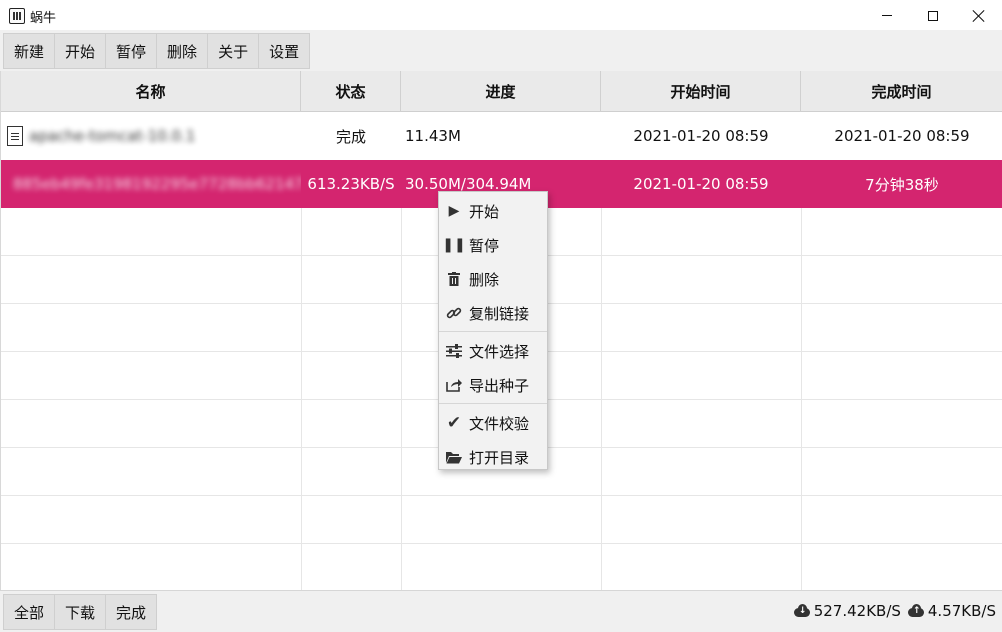  Describe the element at coordinates (454, 245) in the screenshot. I see `pause-icon: ❚❚` at that location.